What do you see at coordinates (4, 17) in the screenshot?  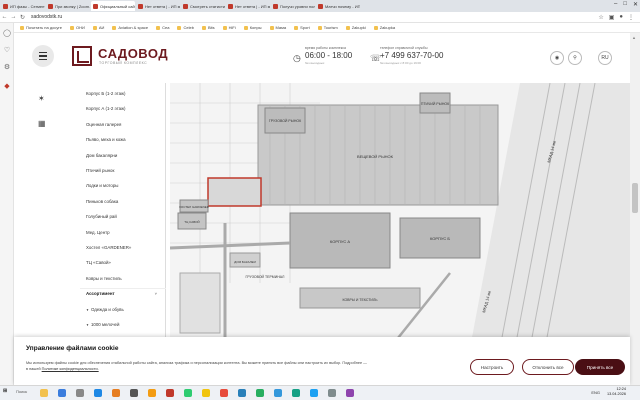 I see `back-icon: ←` at bounding box center [4, 17].